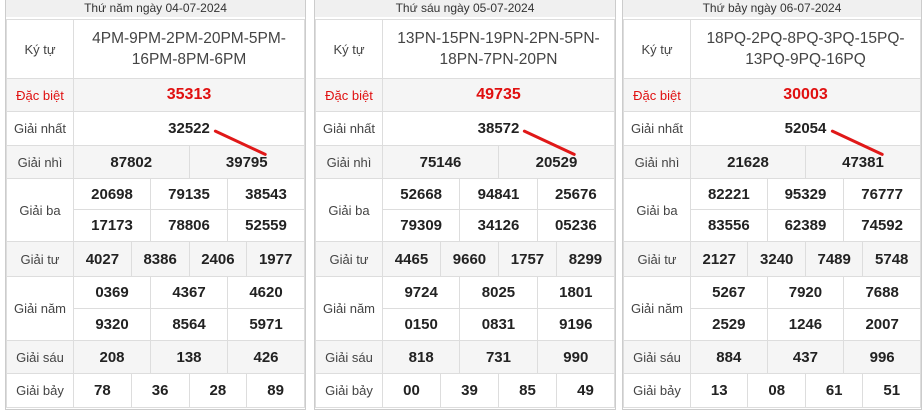 The height and width of the screenshot is (416, 924). I want to click on prize-number: 138, so click(189, 357).